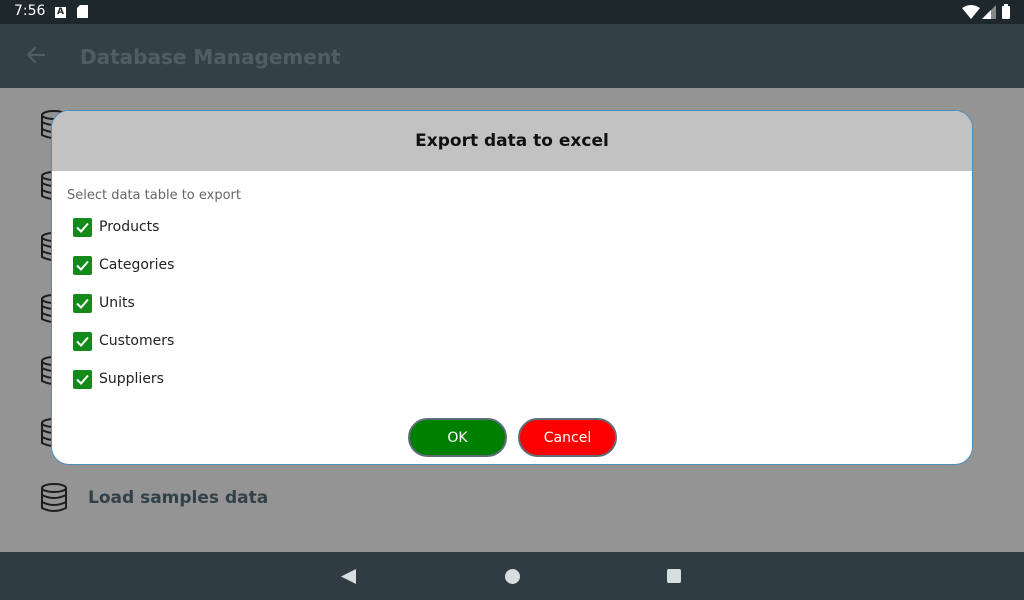 This screenshot has height=600, width=1024. What do you see at coordinates (60, 12) in the screenshot?
I see `notification-a-icon: A` at bounding box center [60, 12].